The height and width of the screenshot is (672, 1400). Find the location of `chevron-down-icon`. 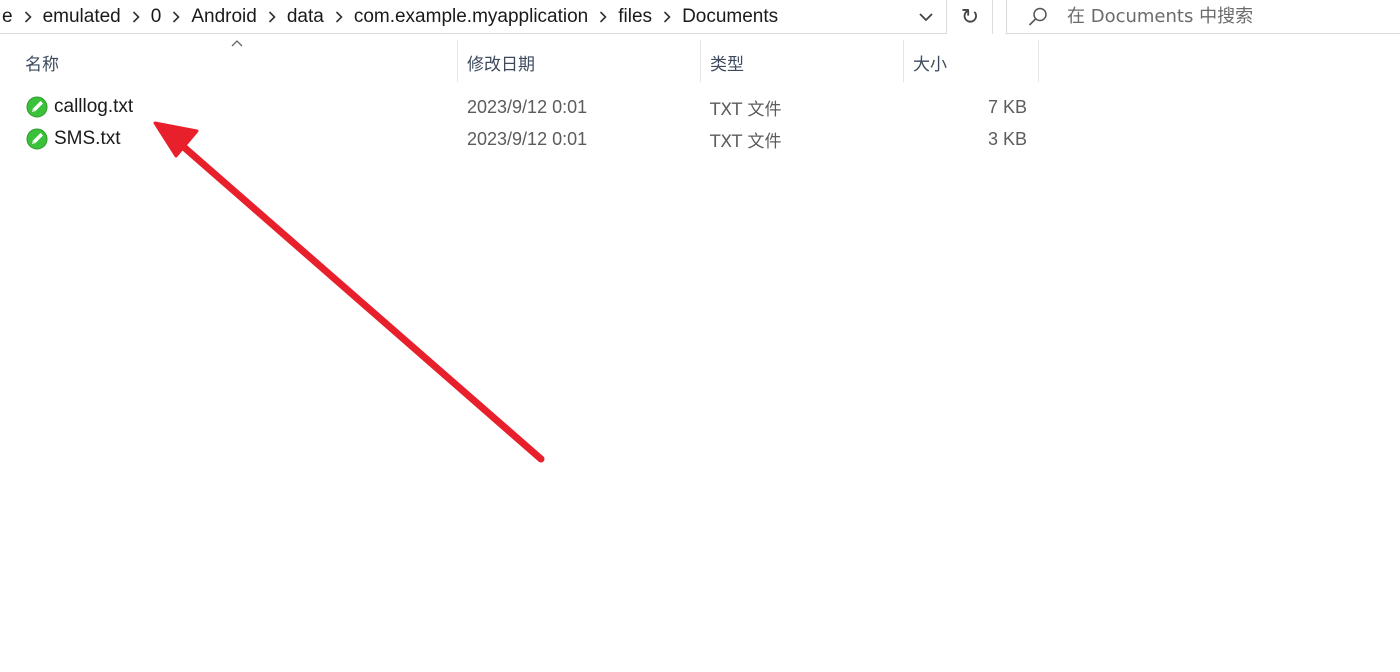

chevron-down-icon is located at coordinates (925, 16).